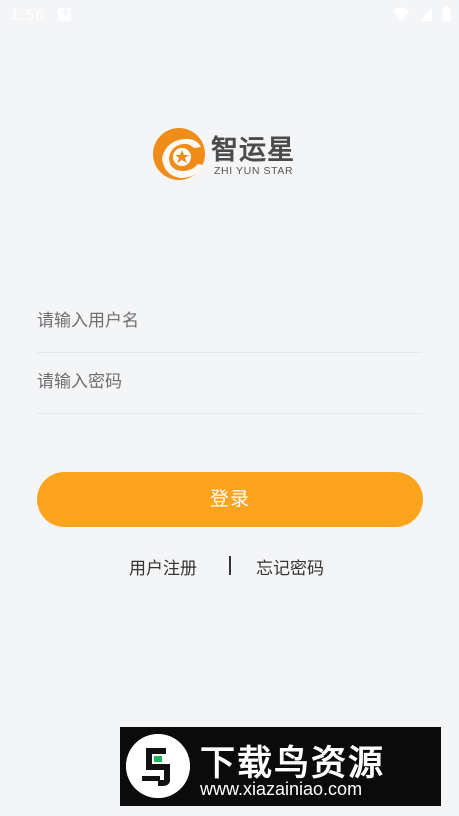 Image resolution: width=459 pixels, height=816 pixels. Describe the element at coordinates (163, 566) in the screenshot. I see `register-link: 用户注册` at that location.